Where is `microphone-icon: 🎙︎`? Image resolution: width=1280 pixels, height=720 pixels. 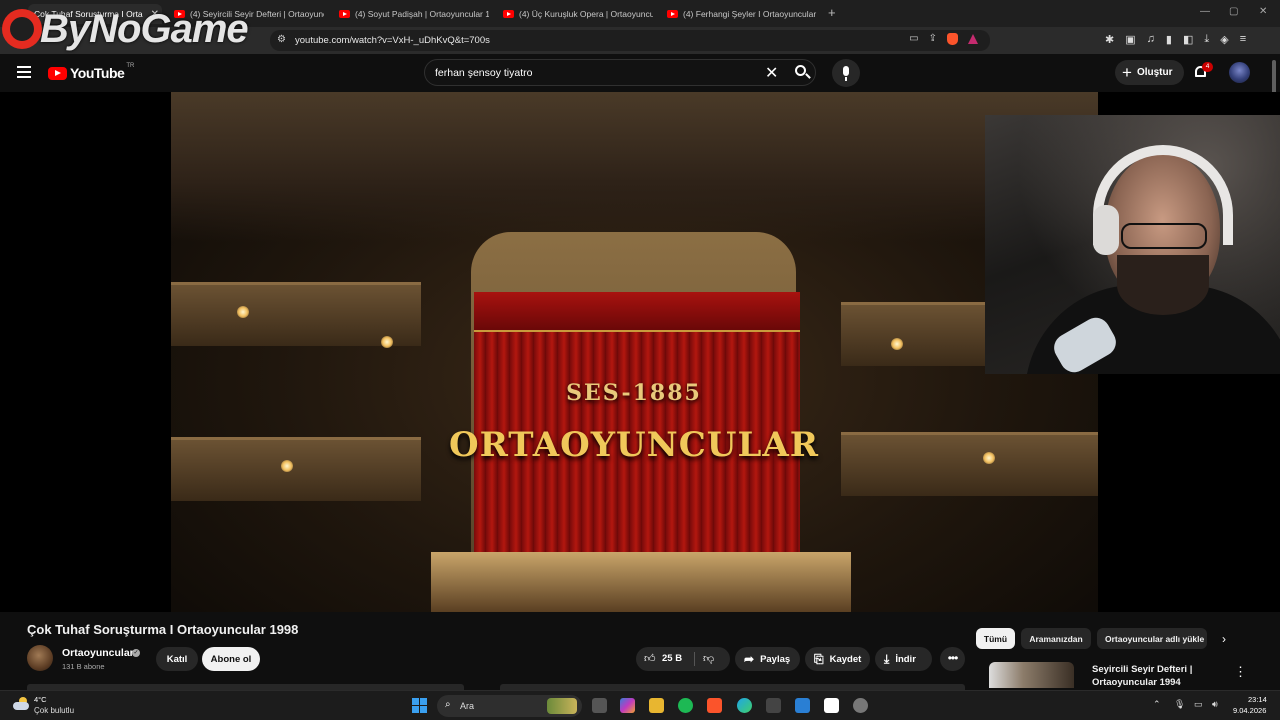
microphone-icon: 🎙︎ is located at coordinates (1179, 704).